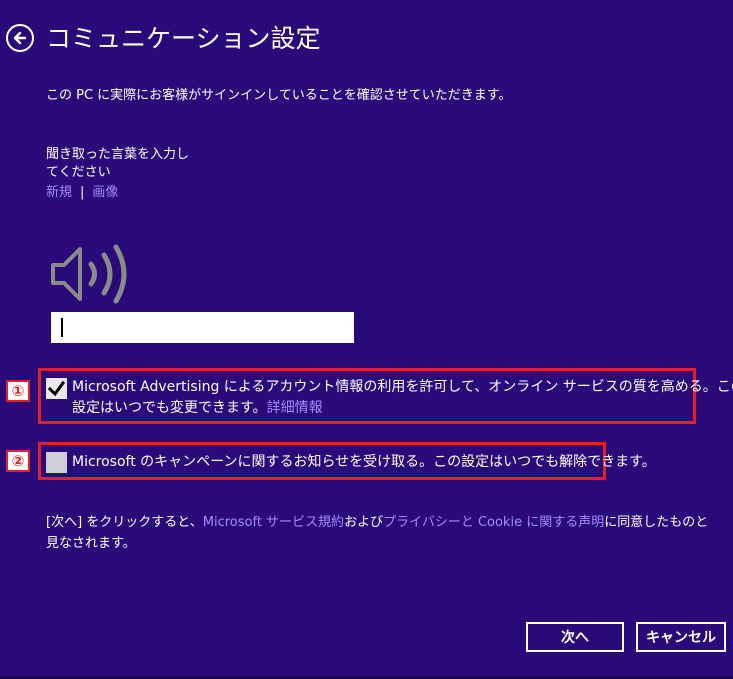 The image size is (733, 679). I want to click on terms-part1: [次へ] をクリックすると、, so click(124, 522).